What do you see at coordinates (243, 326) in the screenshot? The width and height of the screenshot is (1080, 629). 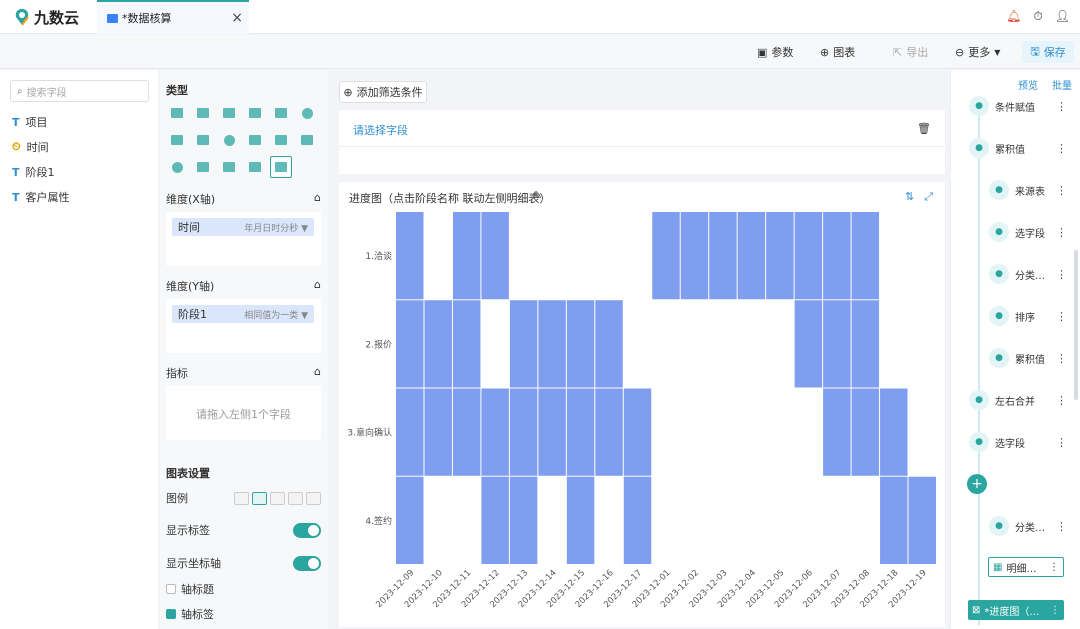 I see `dim-y-dropzone: 阶段1 相同值为一类 ▼` at bounding box center [243, 326].